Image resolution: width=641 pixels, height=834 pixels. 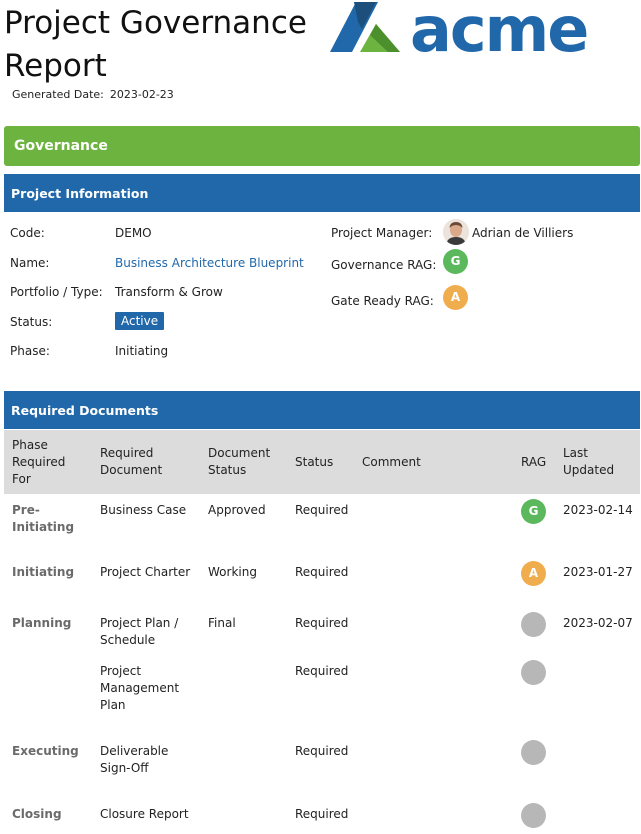 What do you see at coordinates (598, 572) in the screenshot?
I see `row-updated: 2023-01-27` at bounding box center [598, 572].